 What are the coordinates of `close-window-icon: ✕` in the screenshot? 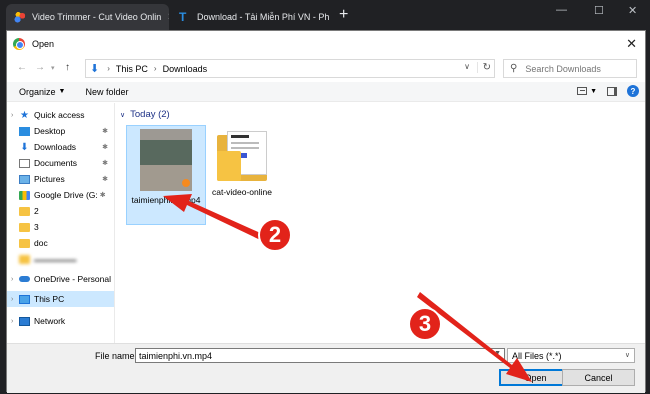 It's located at (632, 10).